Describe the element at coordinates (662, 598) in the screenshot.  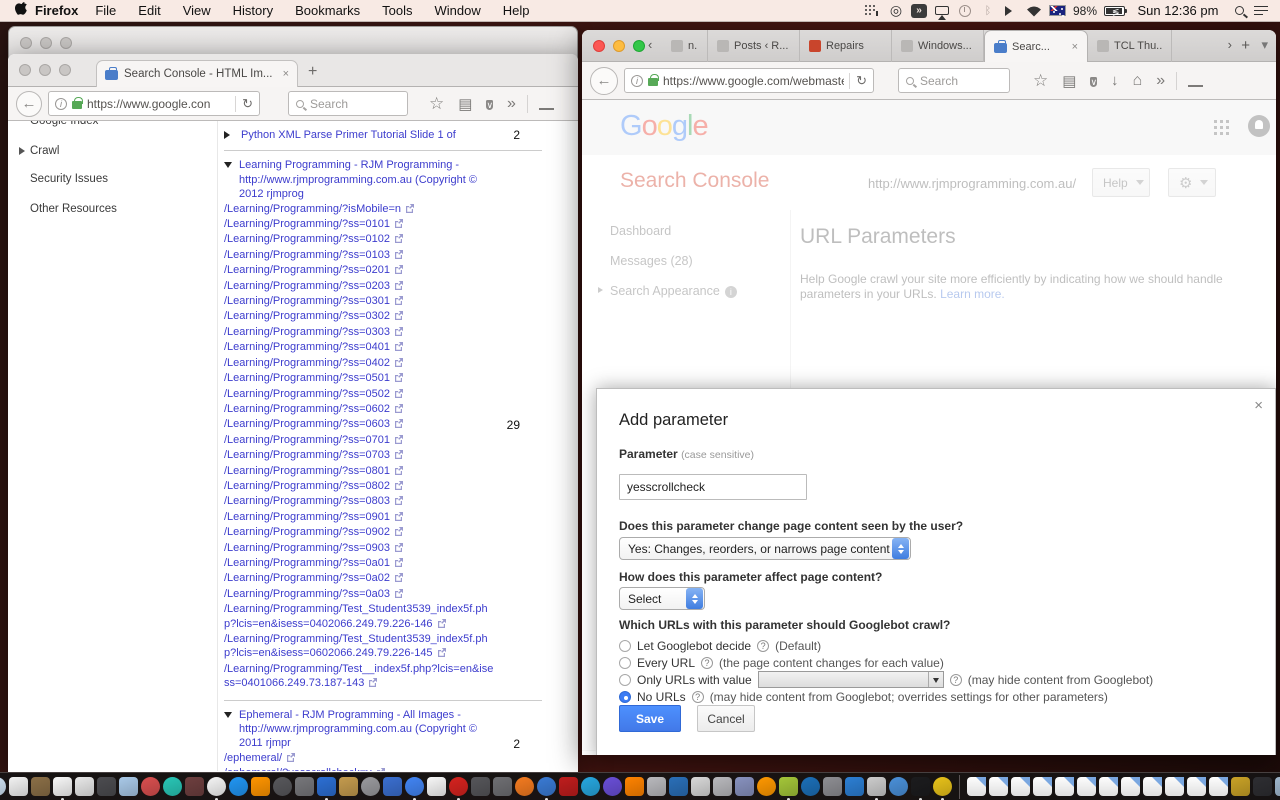
I see `effect-select: Select` at that location.